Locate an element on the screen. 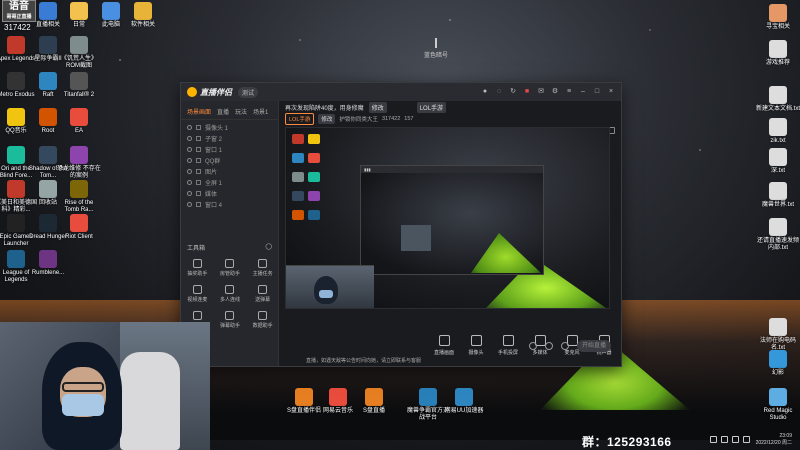 This screenshot has height=450, width=800. tab-scene1: 场景1 is located at coordinates (260, 111).